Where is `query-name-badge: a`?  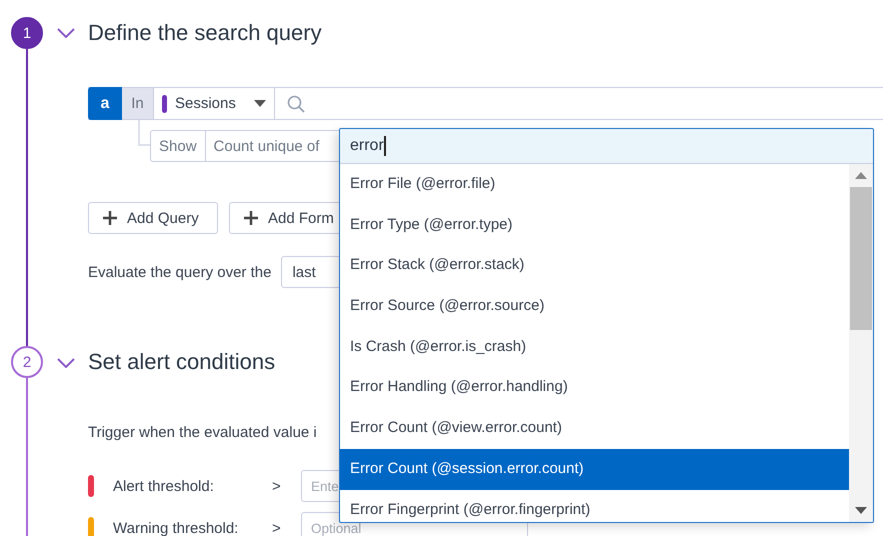 query-name-badge: a is located at coordinates (105, 103).